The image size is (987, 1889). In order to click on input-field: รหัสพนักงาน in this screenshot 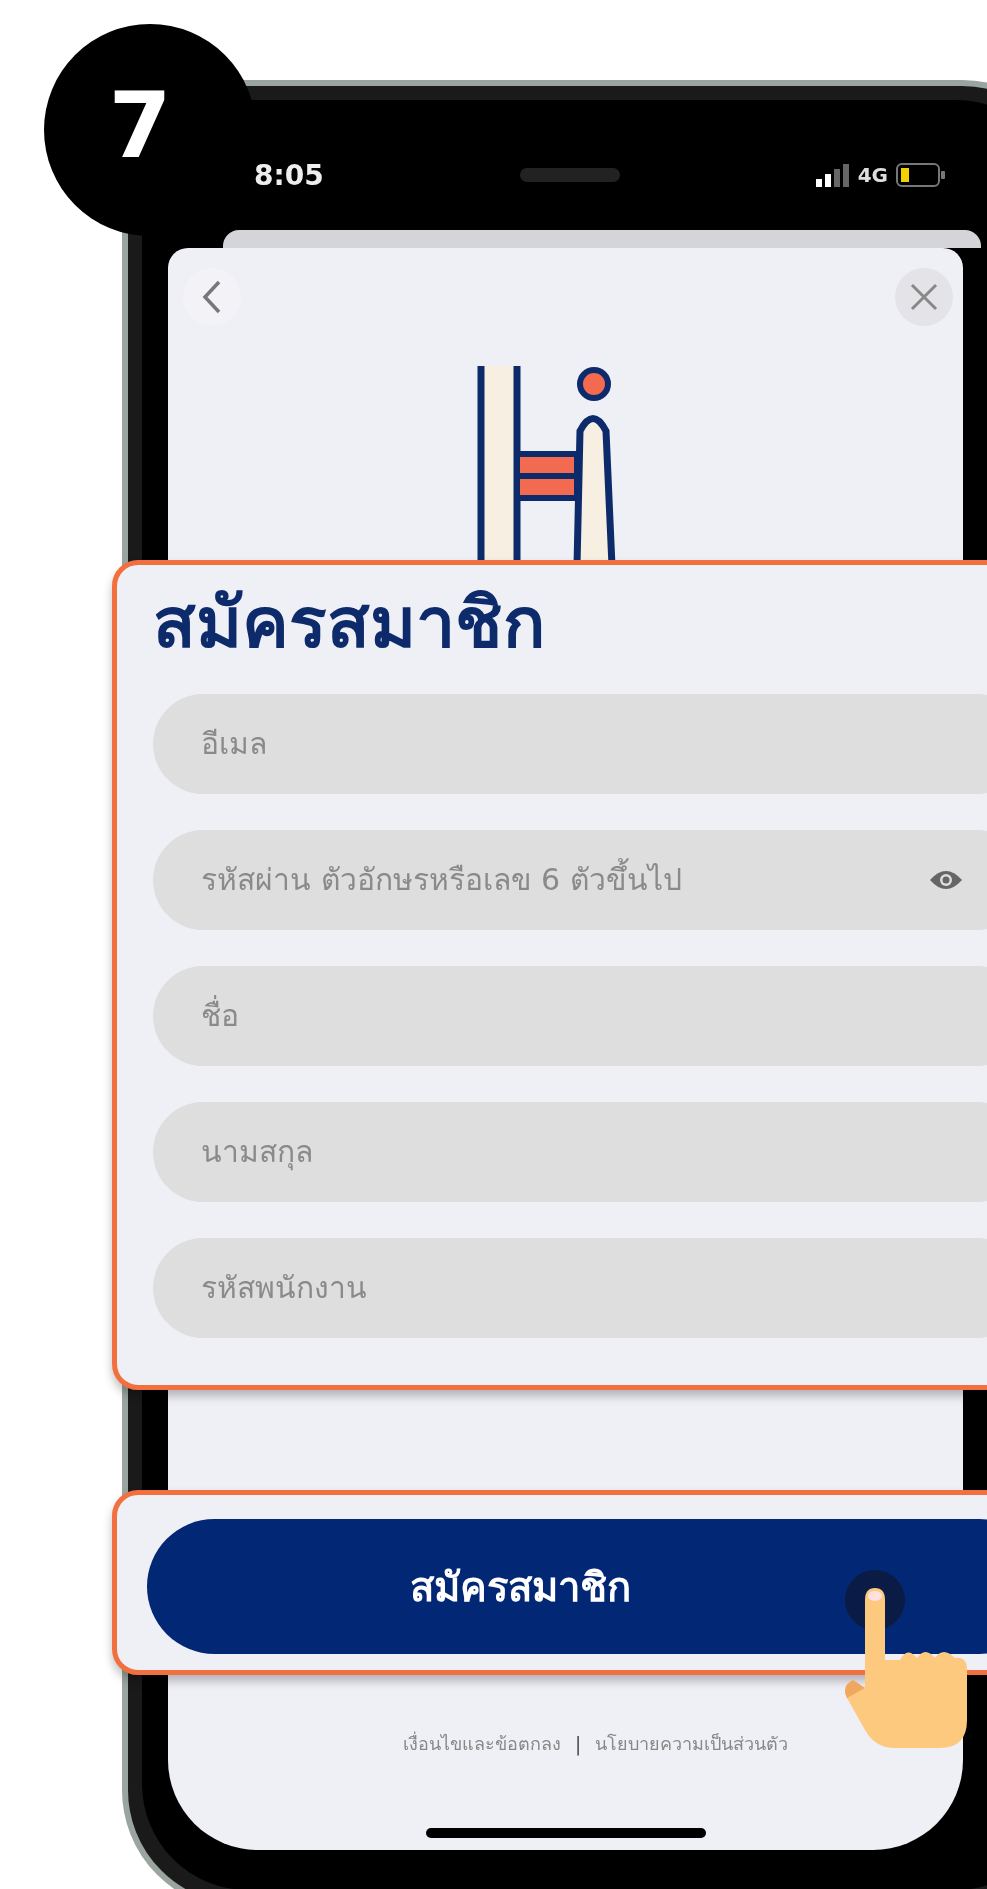, I will do `click(570, 1287)`.